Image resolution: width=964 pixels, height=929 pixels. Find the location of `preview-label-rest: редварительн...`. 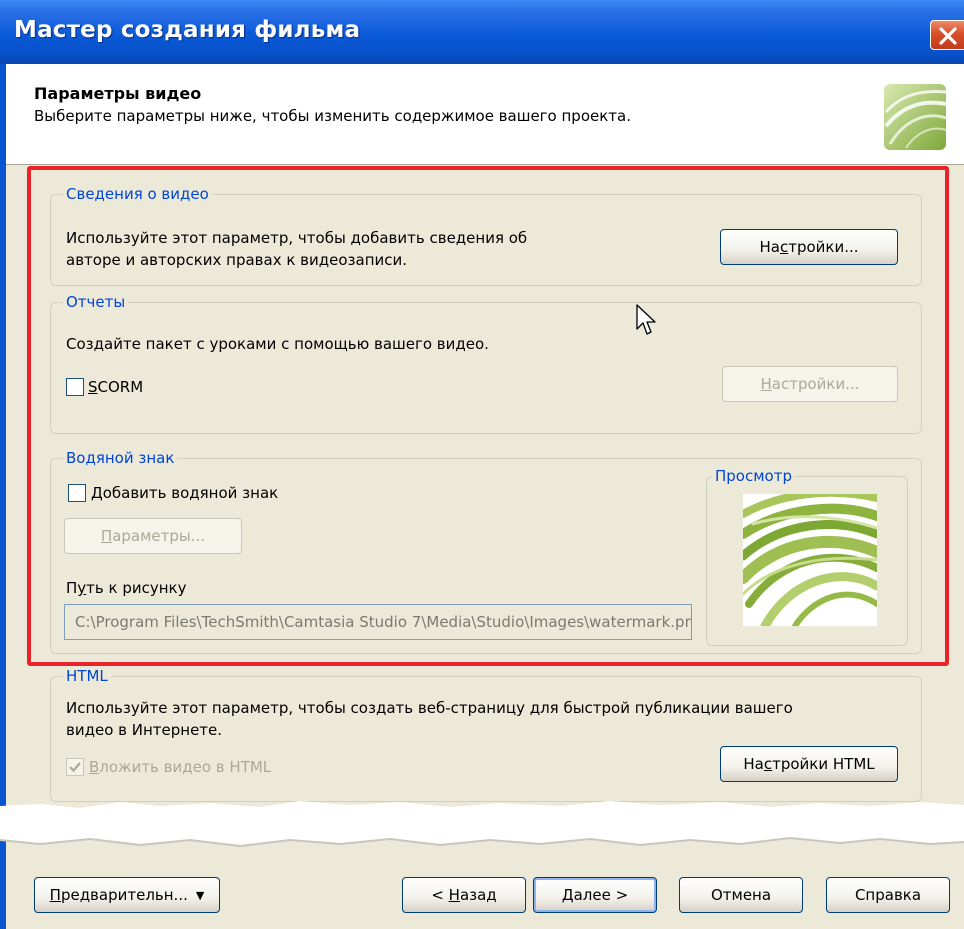

preview-label-rest: редварительн... is located at coordinates (124, 895).